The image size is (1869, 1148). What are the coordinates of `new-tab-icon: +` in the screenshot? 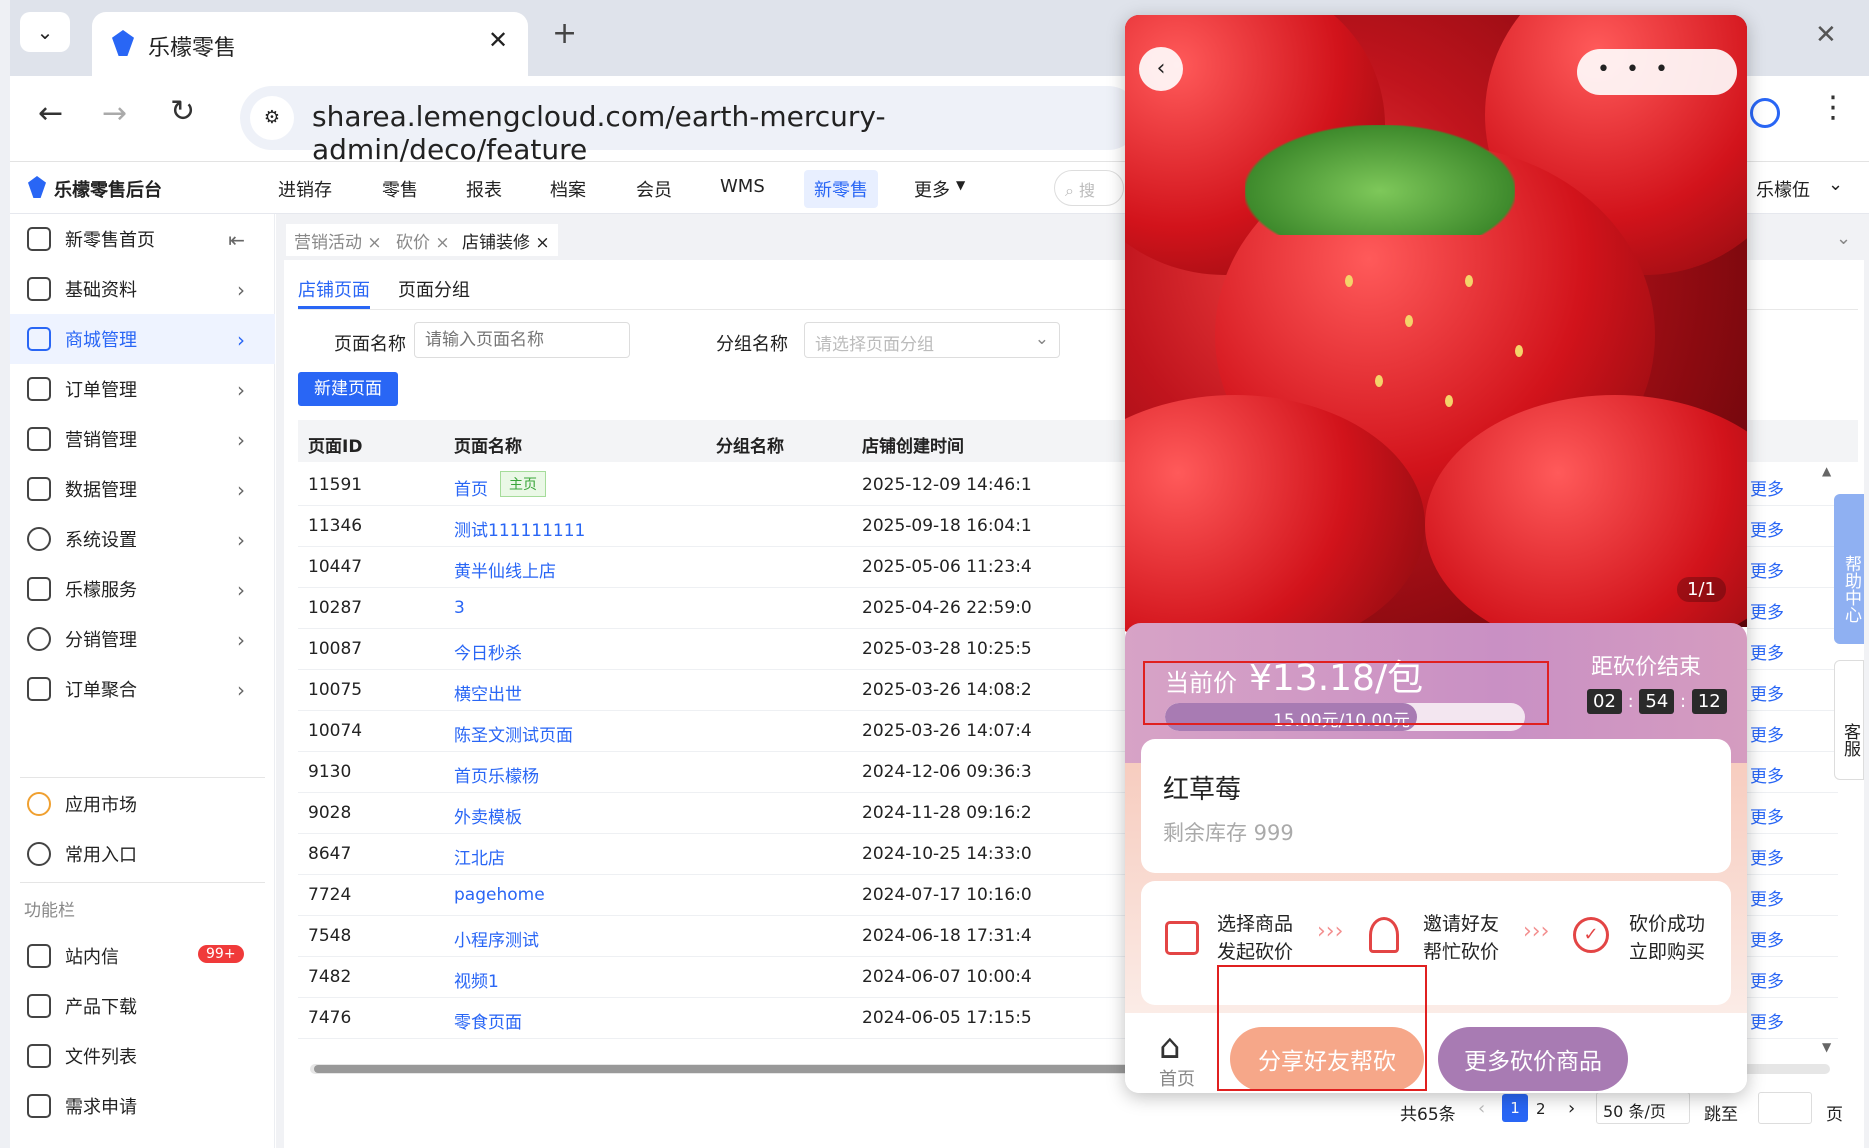 It's located at (564, 33).